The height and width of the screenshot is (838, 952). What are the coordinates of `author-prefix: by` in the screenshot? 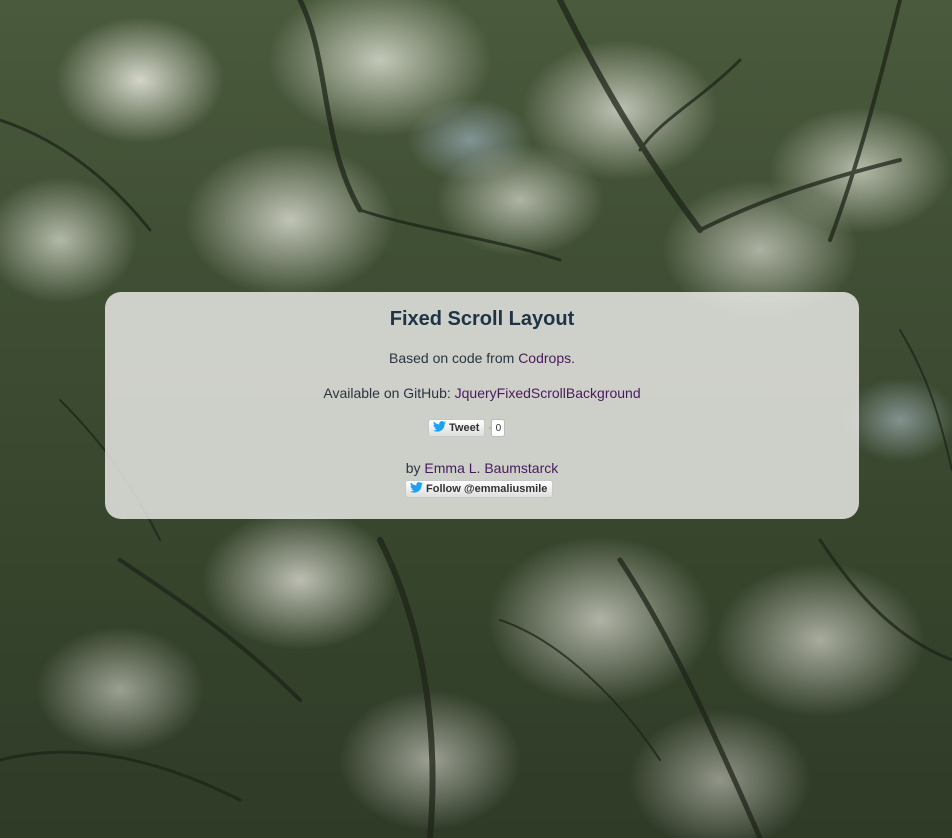 It's located at (415, 468).